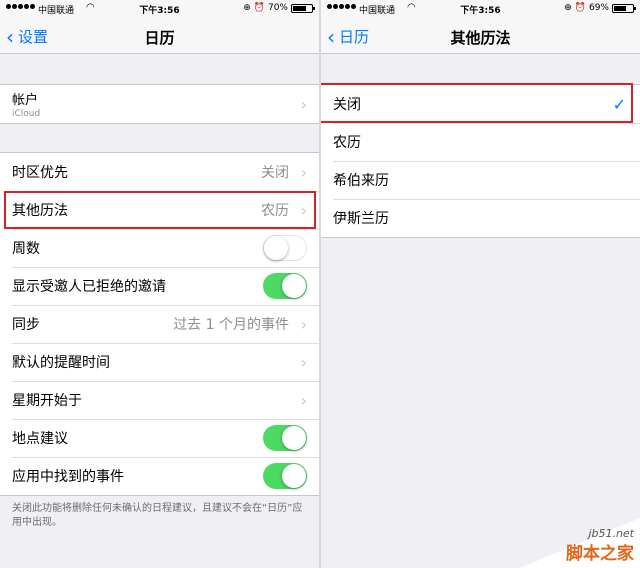 The height and width of the screenshot is (568, 640). What do you see at coordinates (159, 210) in the screenshot?
I see `row-alternate-calendars: 其他历法 农历 ›` at bounding box center [159, 210].